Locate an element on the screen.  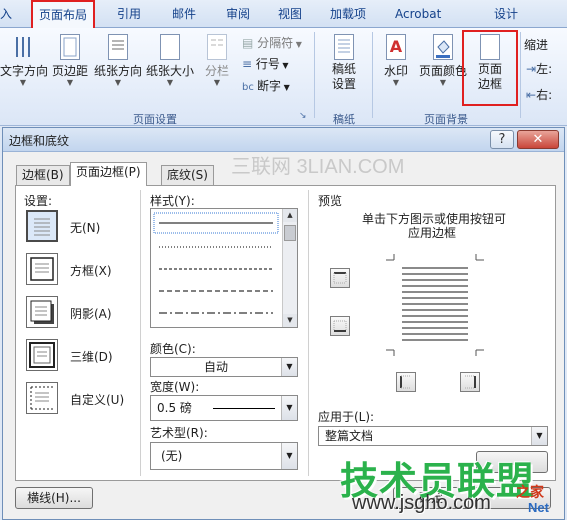
setting-shadow-label: 阴影(A) is located at coordinates (91, 313).